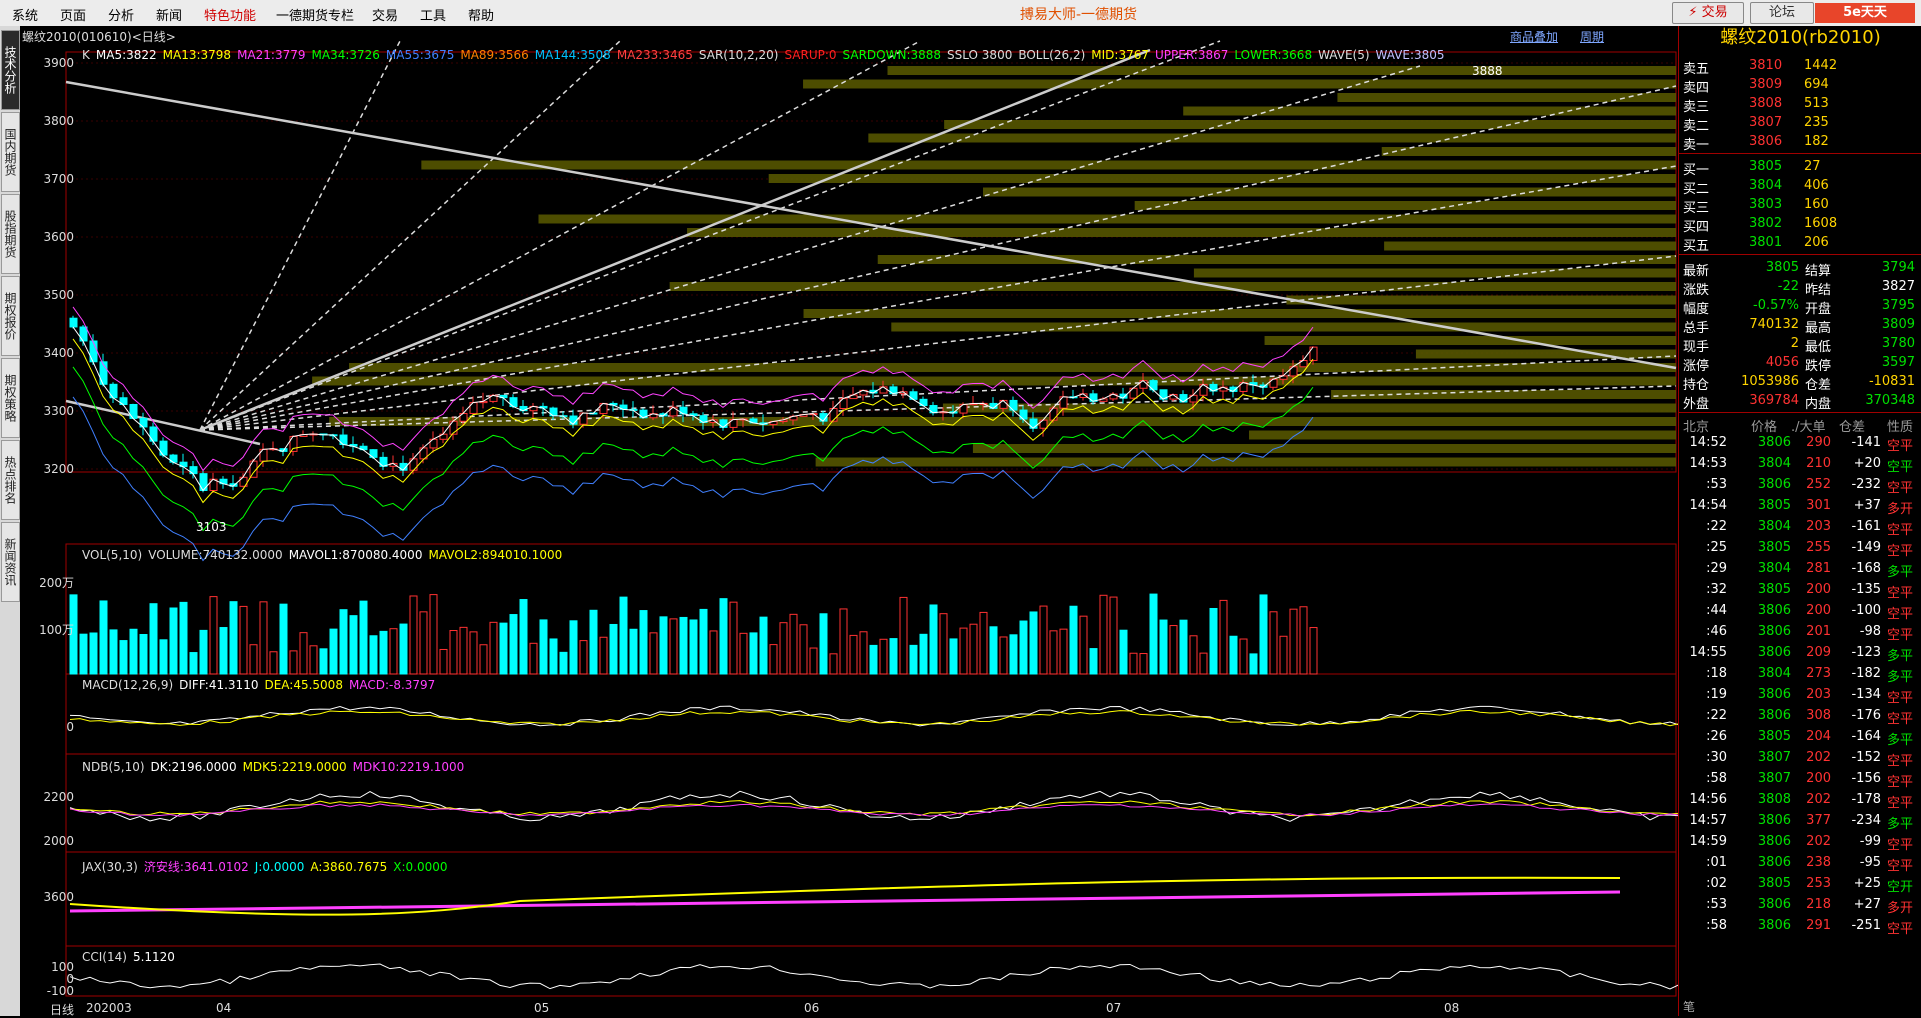 This screenshot has height=1018, width=1921. Describe the element at coordinates (1800, 506) in the screenshot. I see `tick-row: 14:54 3805 301 +37 多开` at that location.